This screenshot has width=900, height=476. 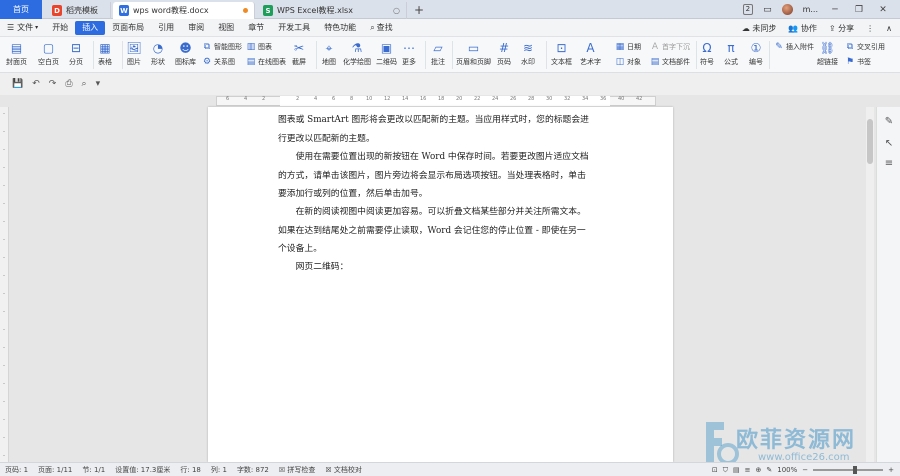 I want to click on header-footer-button: ▭ 页眉和页脚, so click(x=473, y=54).